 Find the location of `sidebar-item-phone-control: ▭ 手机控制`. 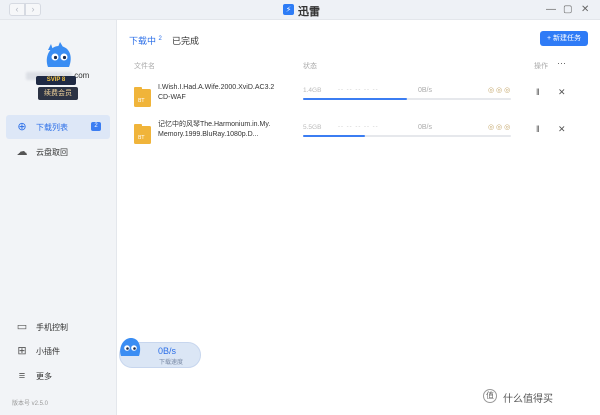

sidebar-item-phone-control: ▭ 手机控制 is located at coordinates (58, 327).